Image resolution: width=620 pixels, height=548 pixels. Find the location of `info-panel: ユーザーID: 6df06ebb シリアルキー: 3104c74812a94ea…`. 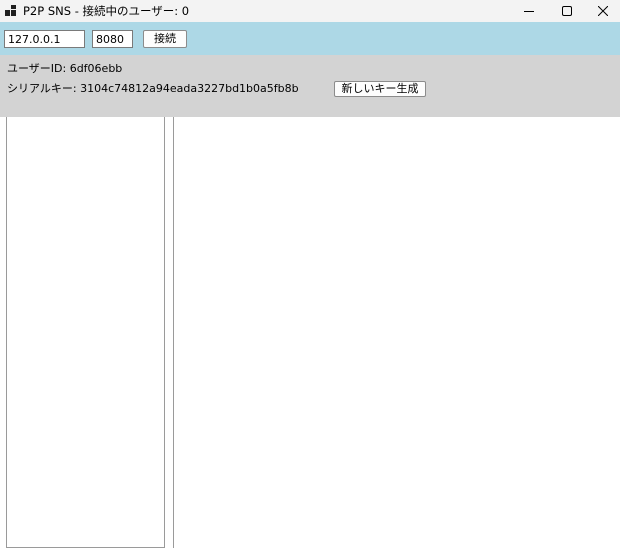

info-panel: ユーザーID: 6df06ebb シリアルキー: 3104c74812a94ea… is located at coordinates (310, 86).